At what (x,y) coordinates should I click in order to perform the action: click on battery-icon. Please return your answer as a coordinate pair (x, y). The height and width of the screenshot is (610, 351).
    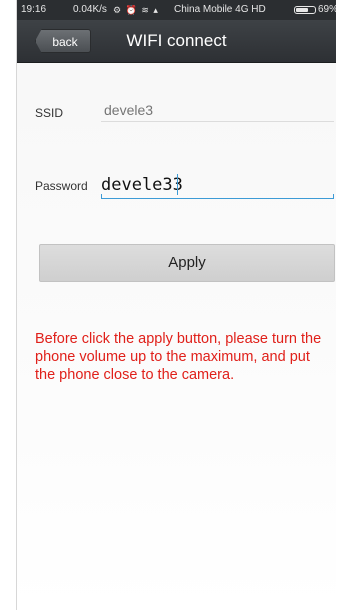
    Looking at the image, I should click on (305, 10).